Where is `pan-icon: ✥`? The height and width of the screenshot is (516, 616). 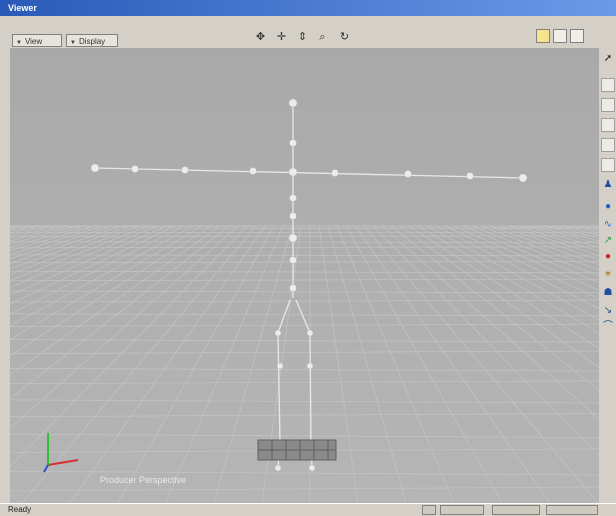
pan-icon: ✥ is located at coordinates (260, 37).